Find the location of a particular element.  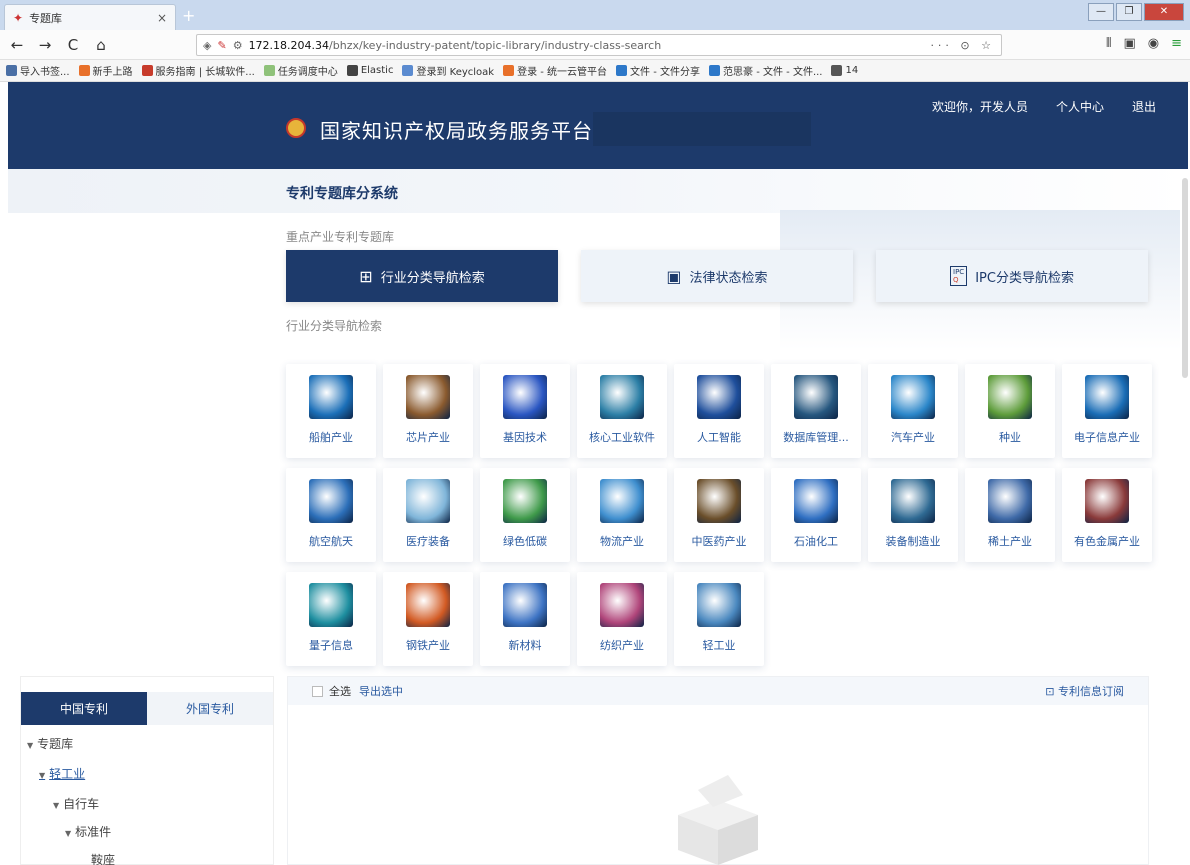

category-card: 医疗装备 is located at coordinates (428, 515).